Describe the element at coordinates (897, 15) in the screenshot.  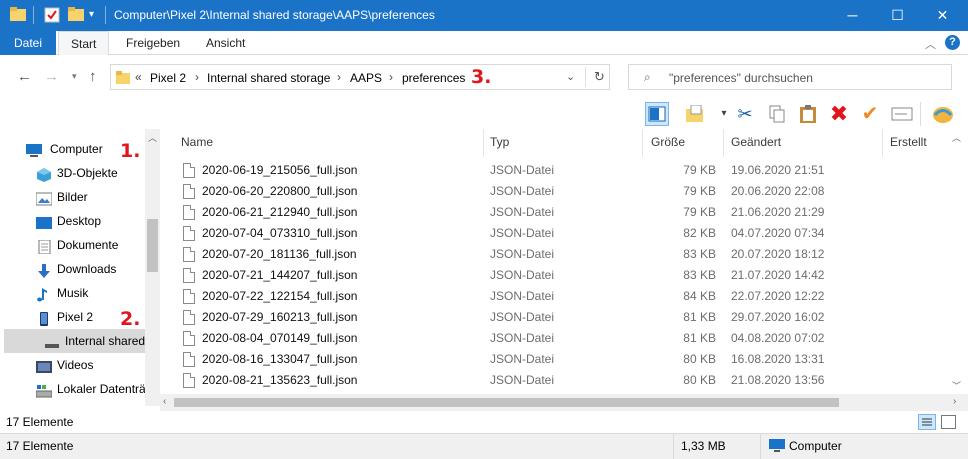
I see `maximize-icon: ☐` at that location.